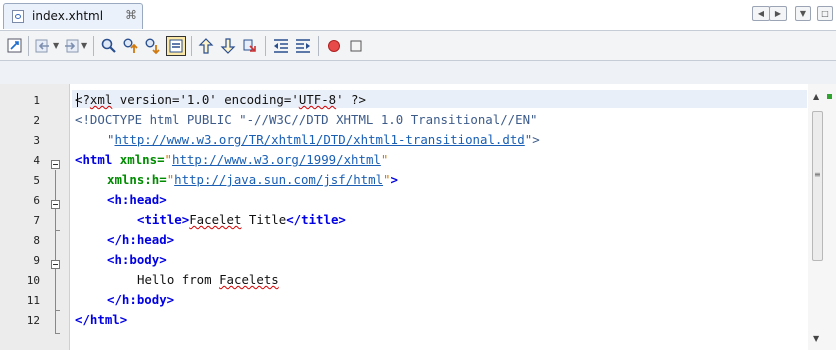 The height and width of the screenshot is (350, 836). Describe the element at coordinates (153, 46) in the screenshot. I see `find-next-icon` at that location.